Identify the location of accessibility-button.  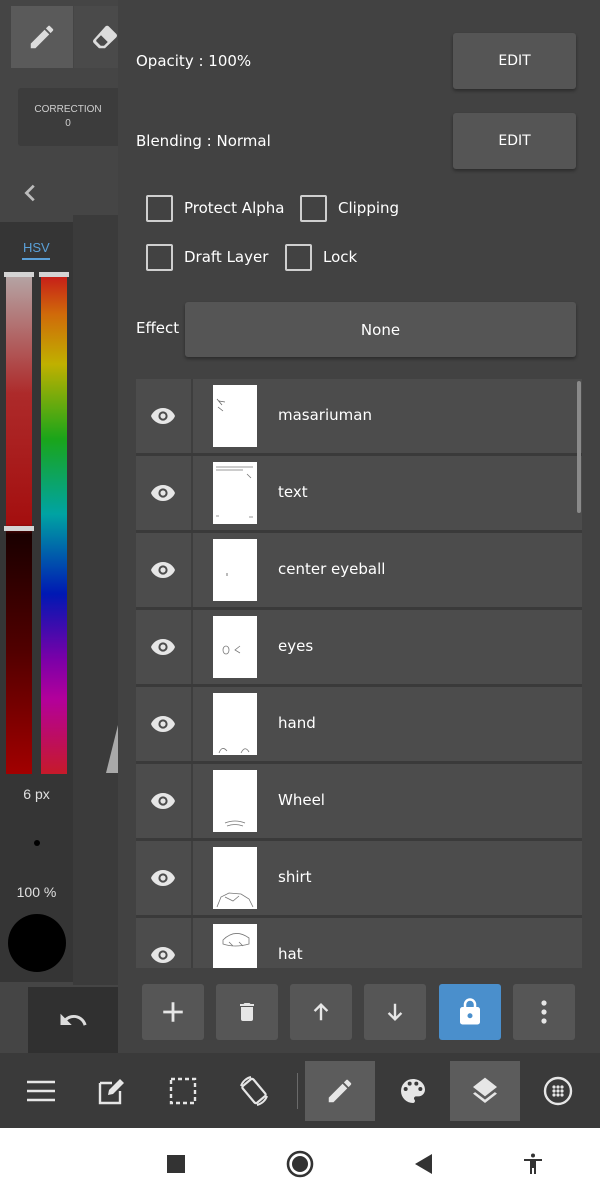
(533, 1164).